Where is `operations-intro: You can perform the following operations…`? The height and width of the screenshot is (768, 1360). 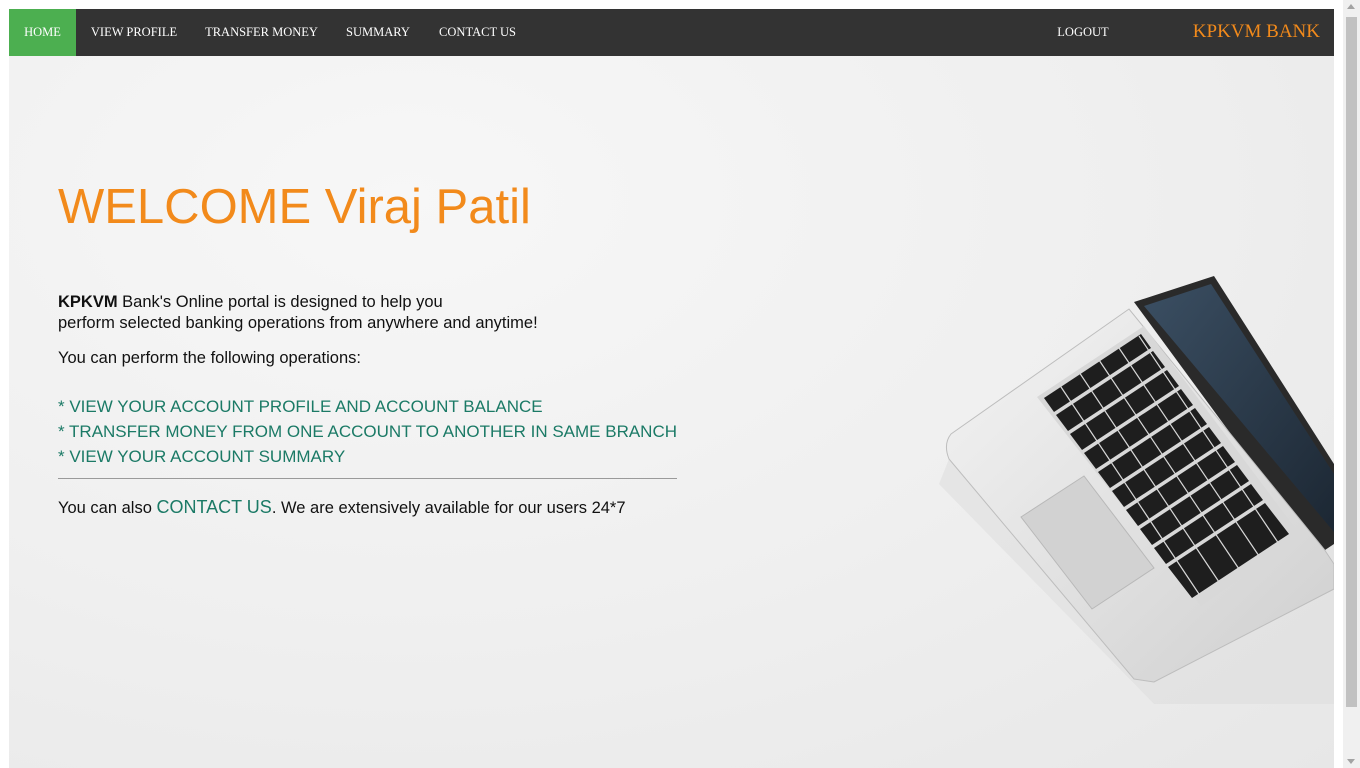
operations-intro: You can perform the following operations… is located at coordinates (209, 358).